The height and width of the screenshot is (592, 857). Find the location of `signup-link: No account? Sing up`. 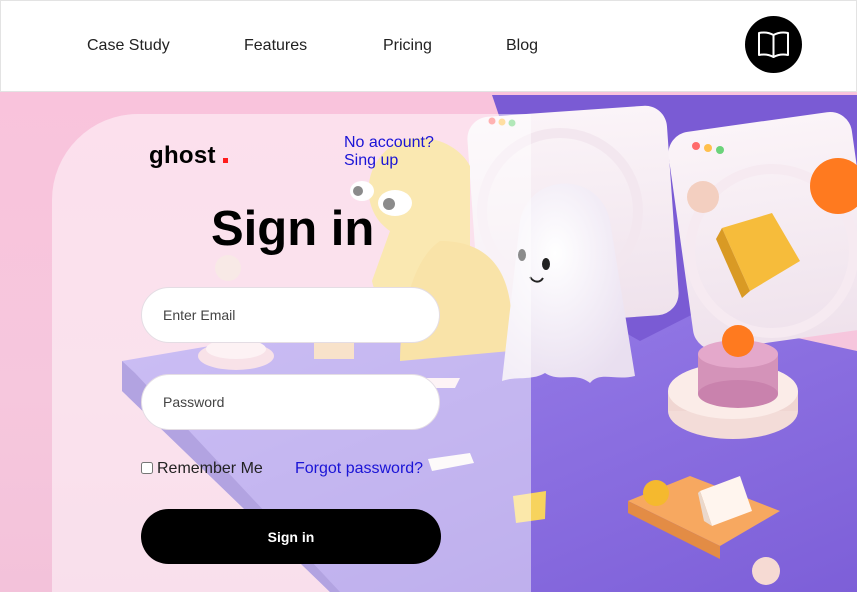

signup-link: No account? Sing up is located at coordinates (389, 152).